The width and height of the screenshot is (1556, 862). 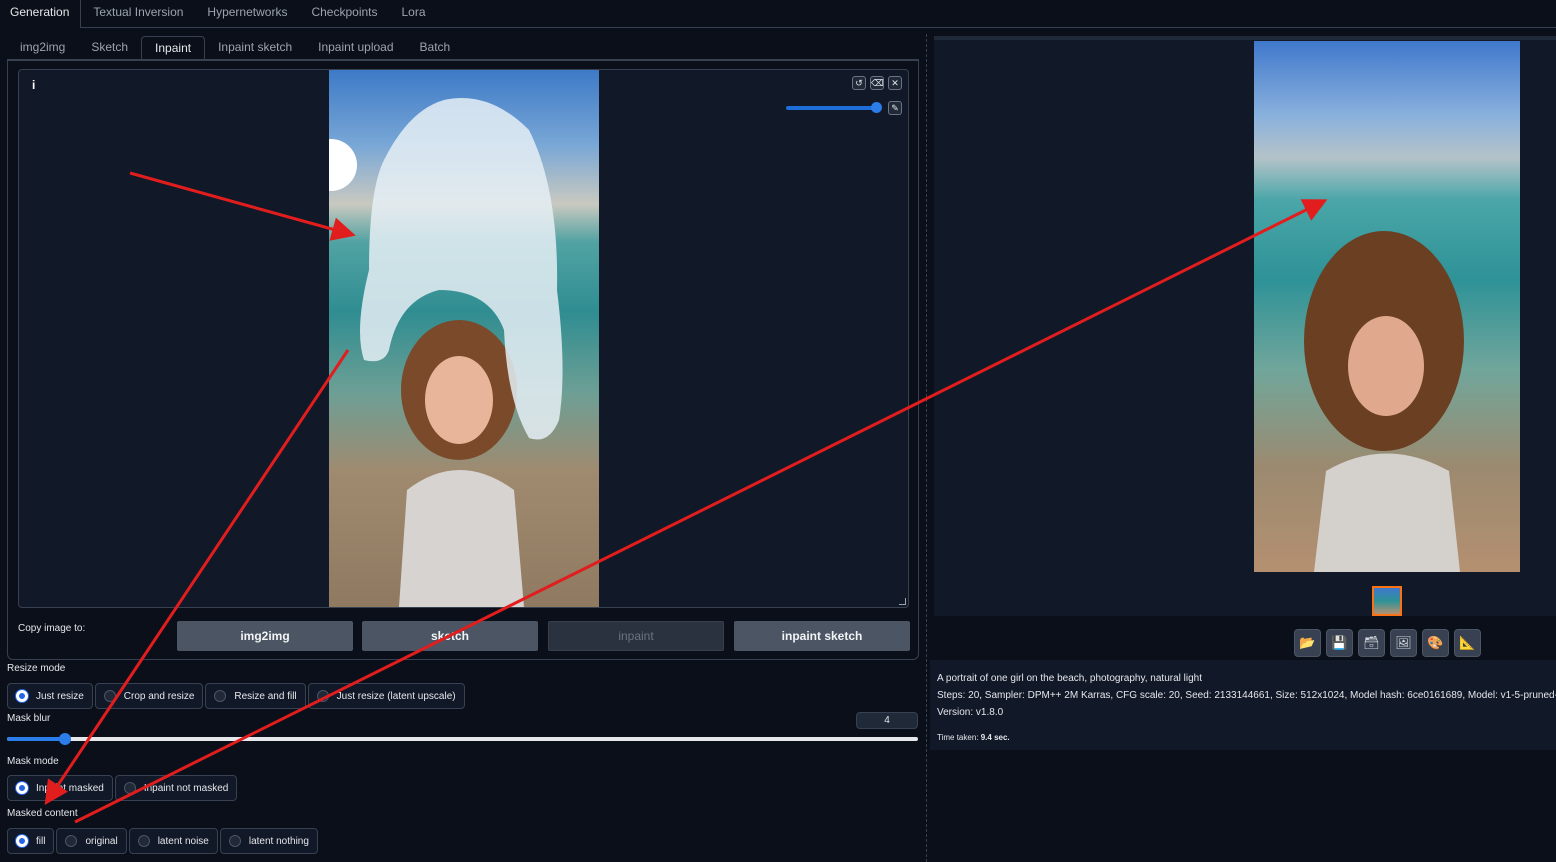 What do you see at coordinates (1307, 643) in the screenshot?
I see `folder-icon: 📂` at bounding box center [1307, 643].